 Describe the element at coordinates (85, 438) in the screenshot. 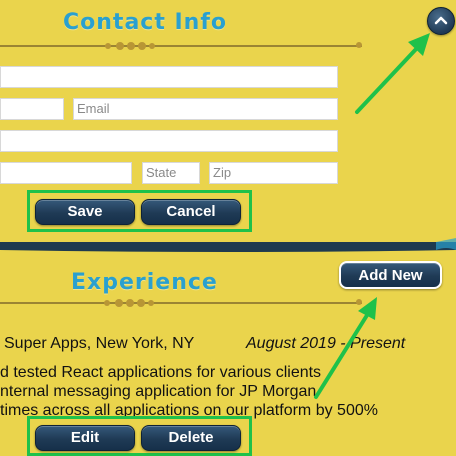

I see `edit-button: Edit` at that location.